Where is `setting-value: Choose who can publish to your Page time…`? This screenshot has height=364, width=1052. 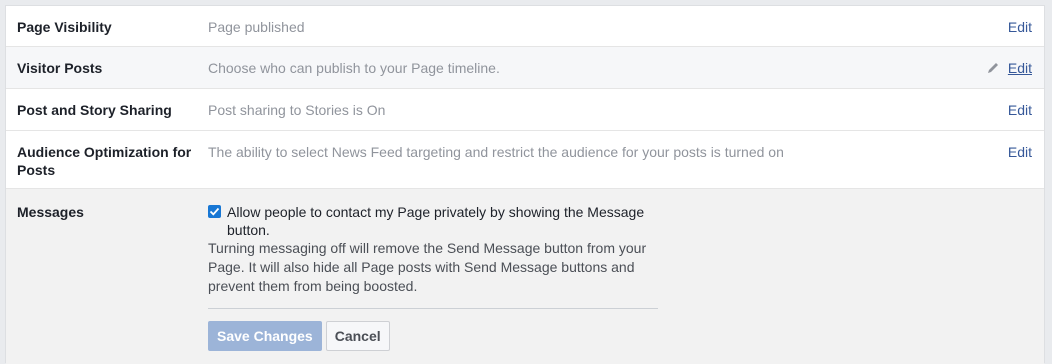
setting-value: Choose who can publish to your Page time… is located at coordinates (354, 68).